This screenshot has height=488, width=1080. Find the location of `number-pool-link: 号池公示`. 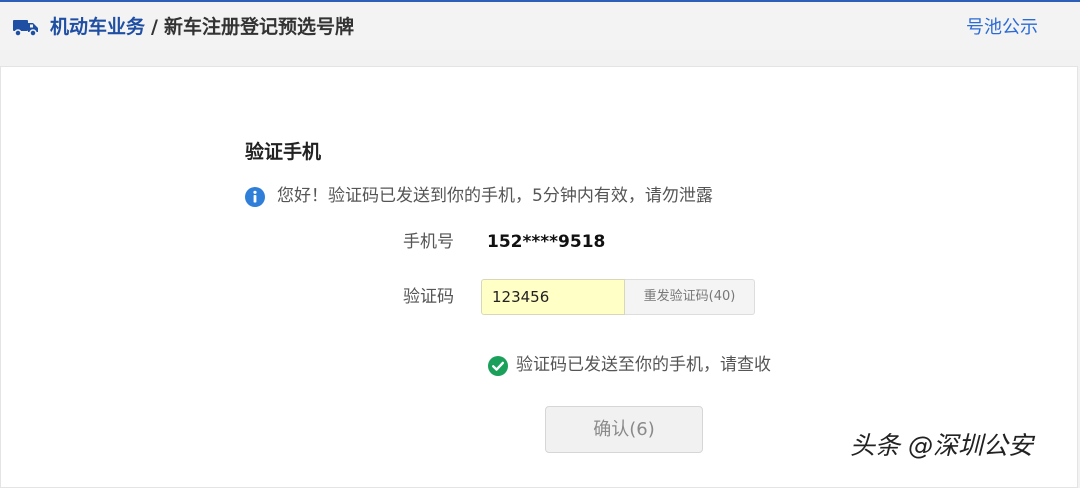

number-pool-link: 号池公示 is located at coordinates (1002, 28).